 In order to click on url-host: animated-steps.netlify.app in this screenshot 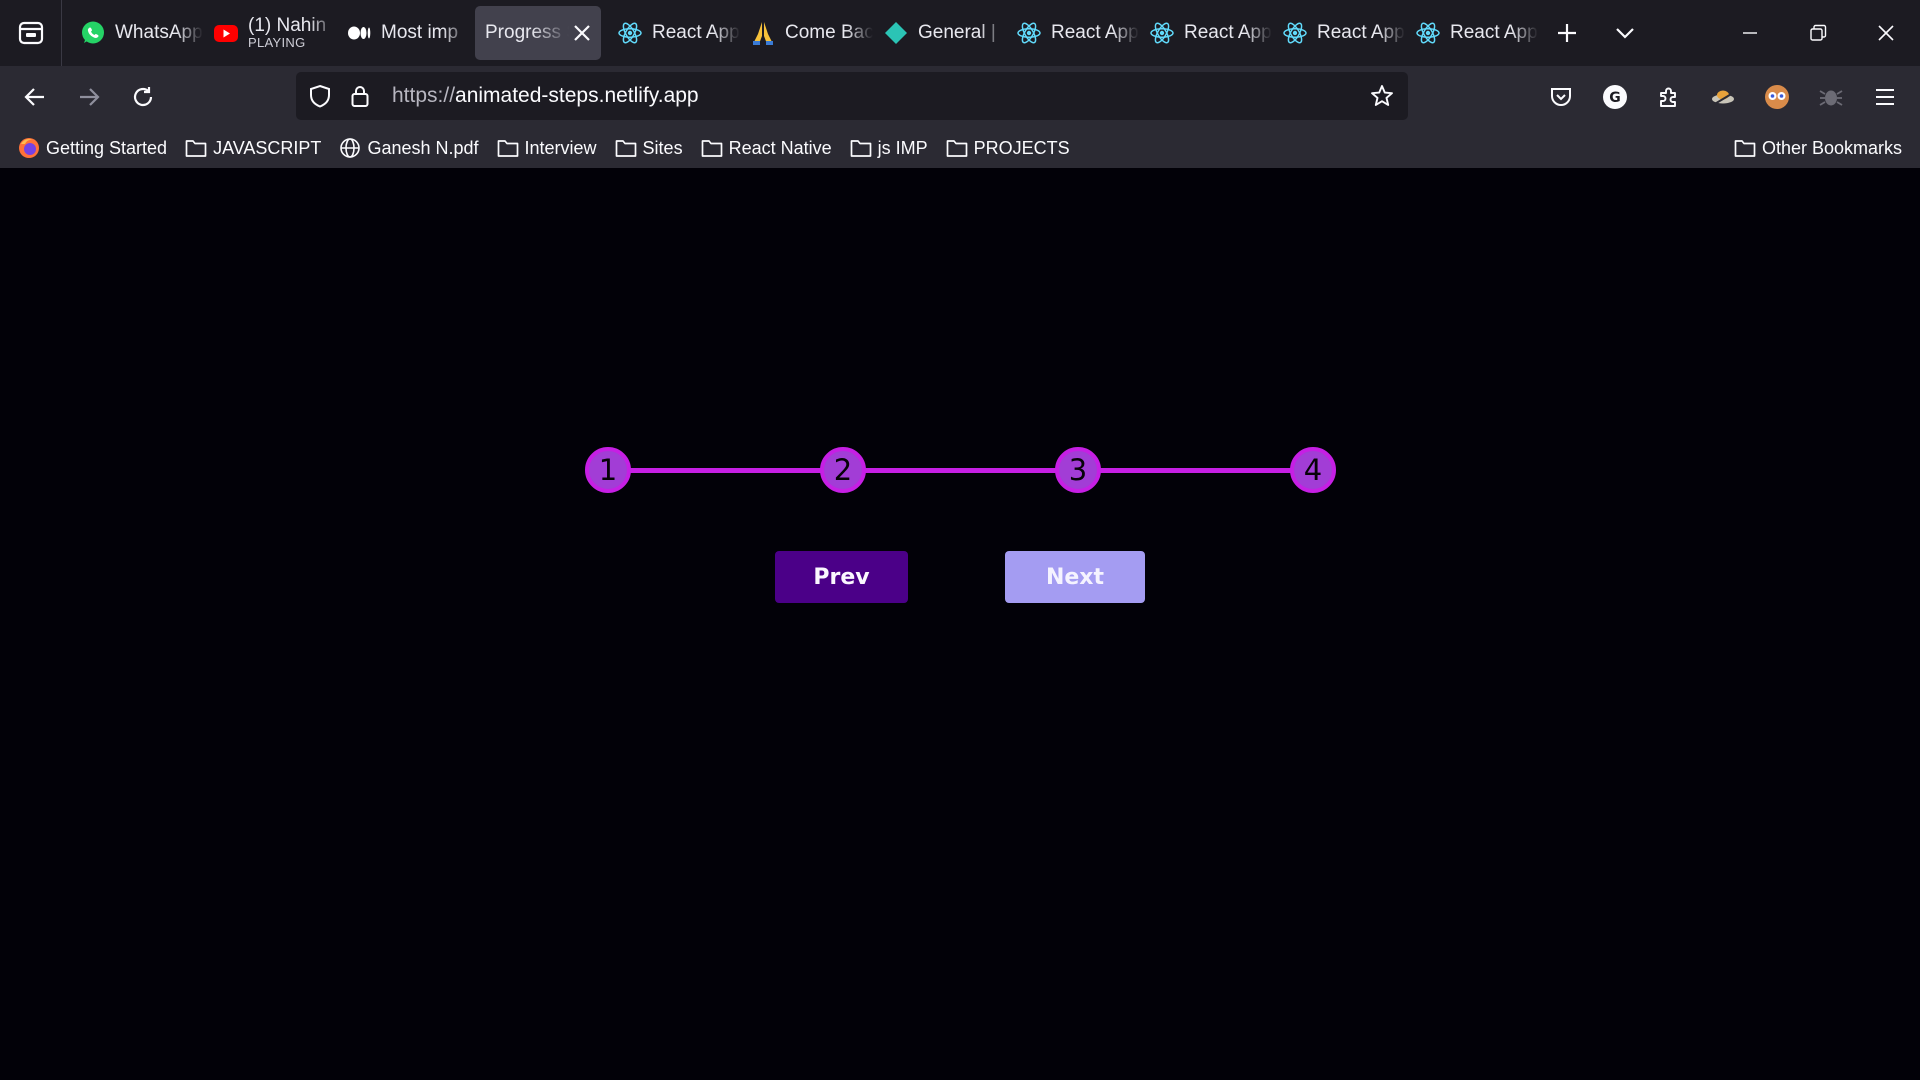, I will do `click(577, 95)`.